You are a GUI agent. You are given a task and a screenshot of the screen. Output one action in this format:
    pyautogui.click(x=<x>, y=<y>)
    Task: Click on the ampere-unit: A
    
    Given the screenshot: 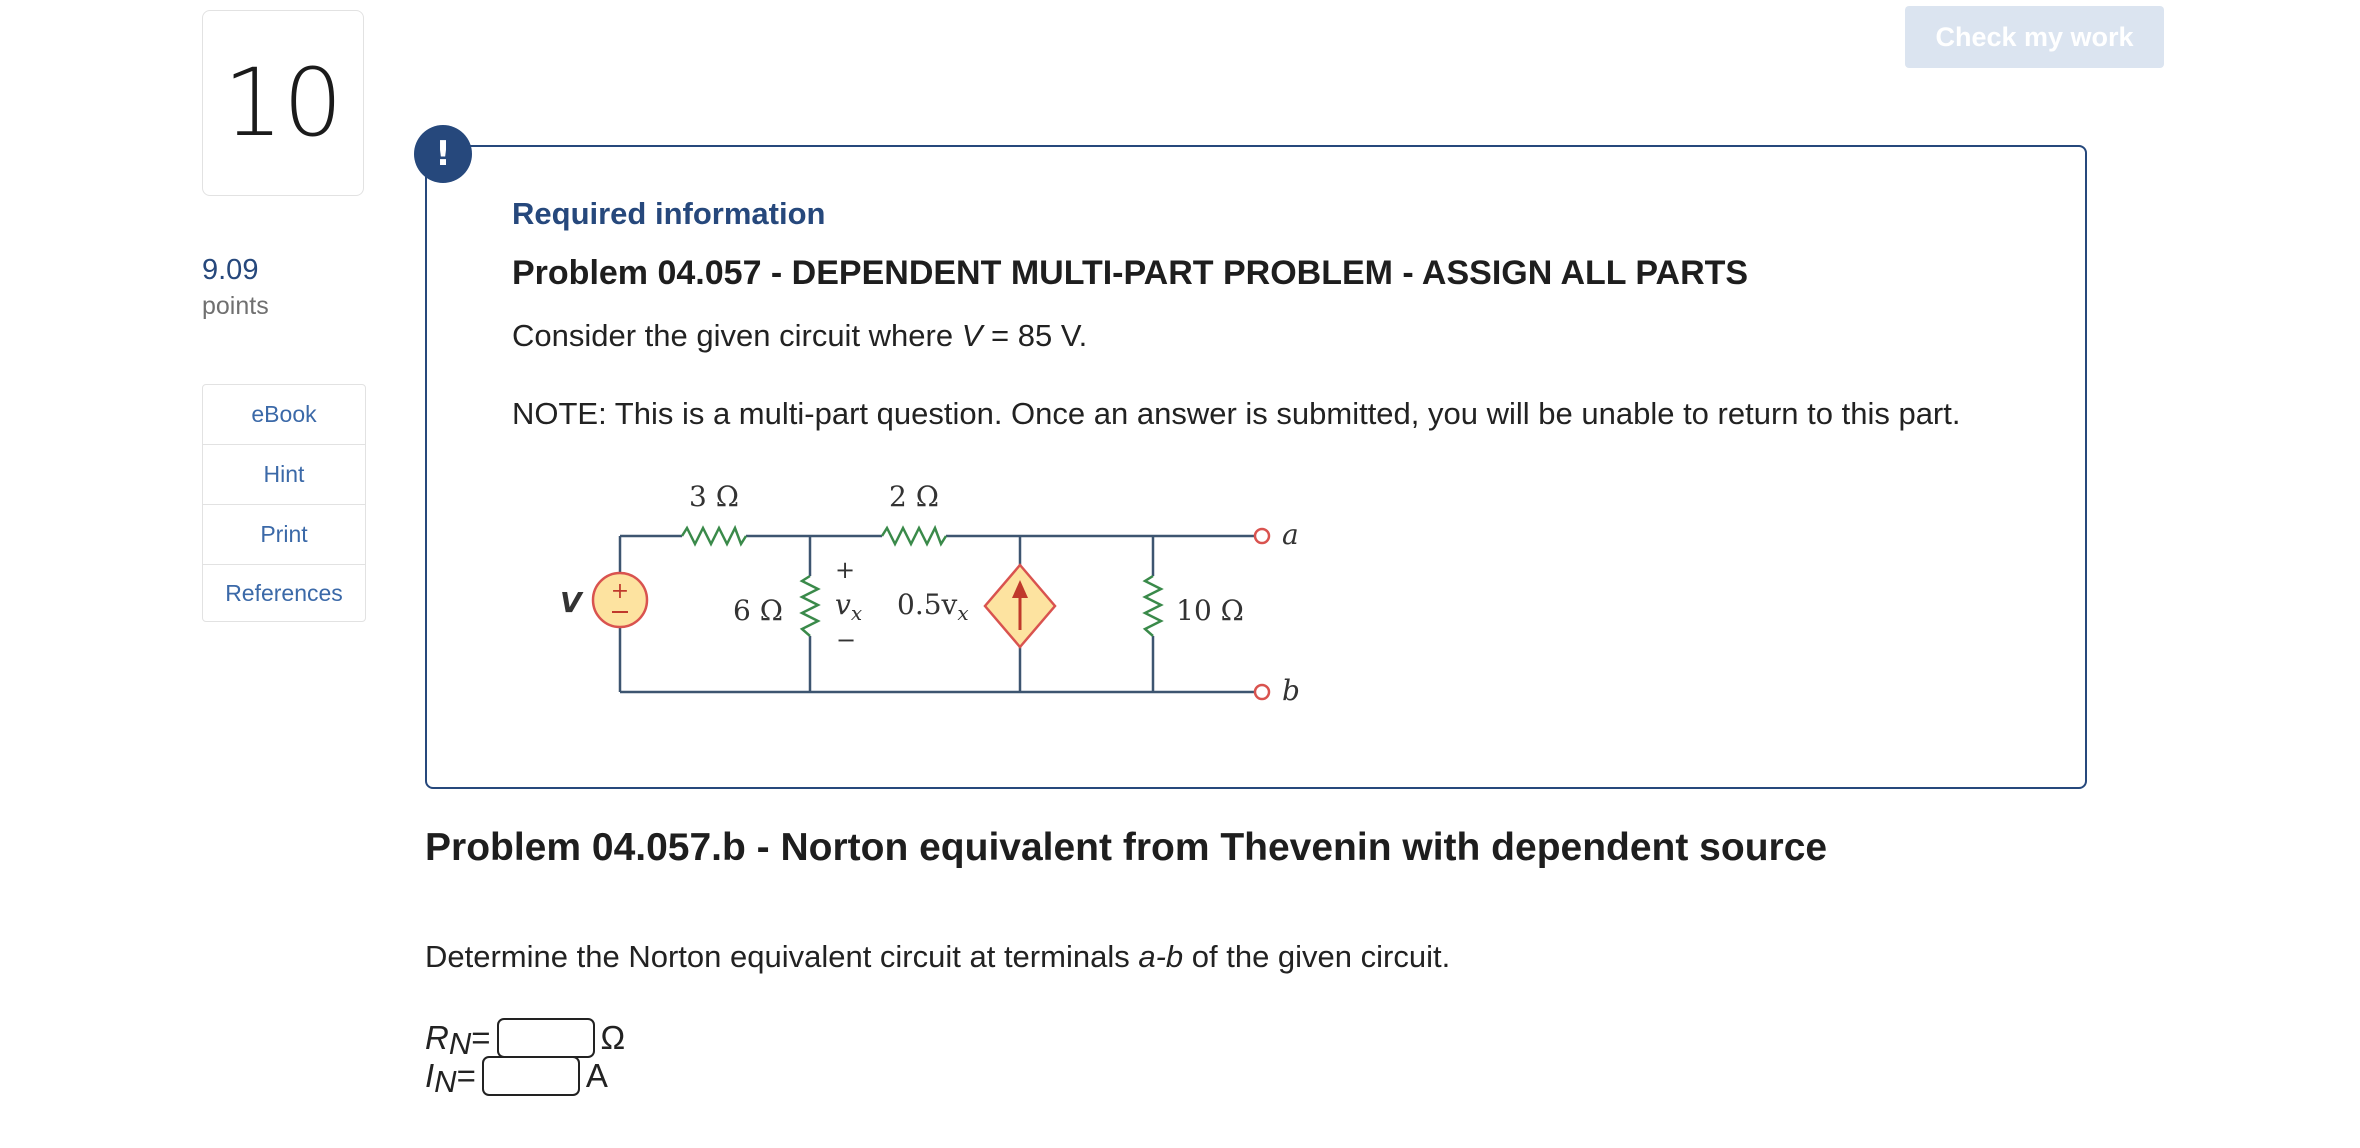 What is the action you would take?
    pyautogui.click(x=596, y=1075)
    